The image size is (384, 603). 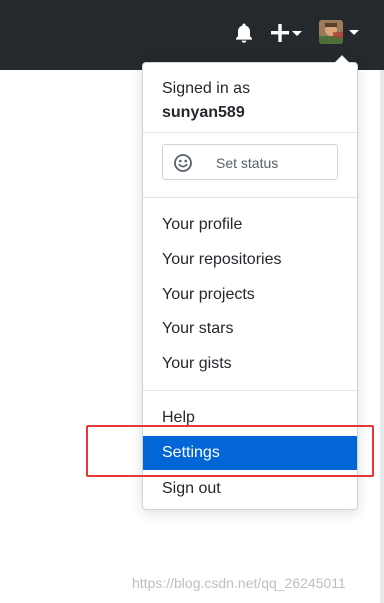 I want to click on set-status-button: Set status, so click(x=250, y=162).